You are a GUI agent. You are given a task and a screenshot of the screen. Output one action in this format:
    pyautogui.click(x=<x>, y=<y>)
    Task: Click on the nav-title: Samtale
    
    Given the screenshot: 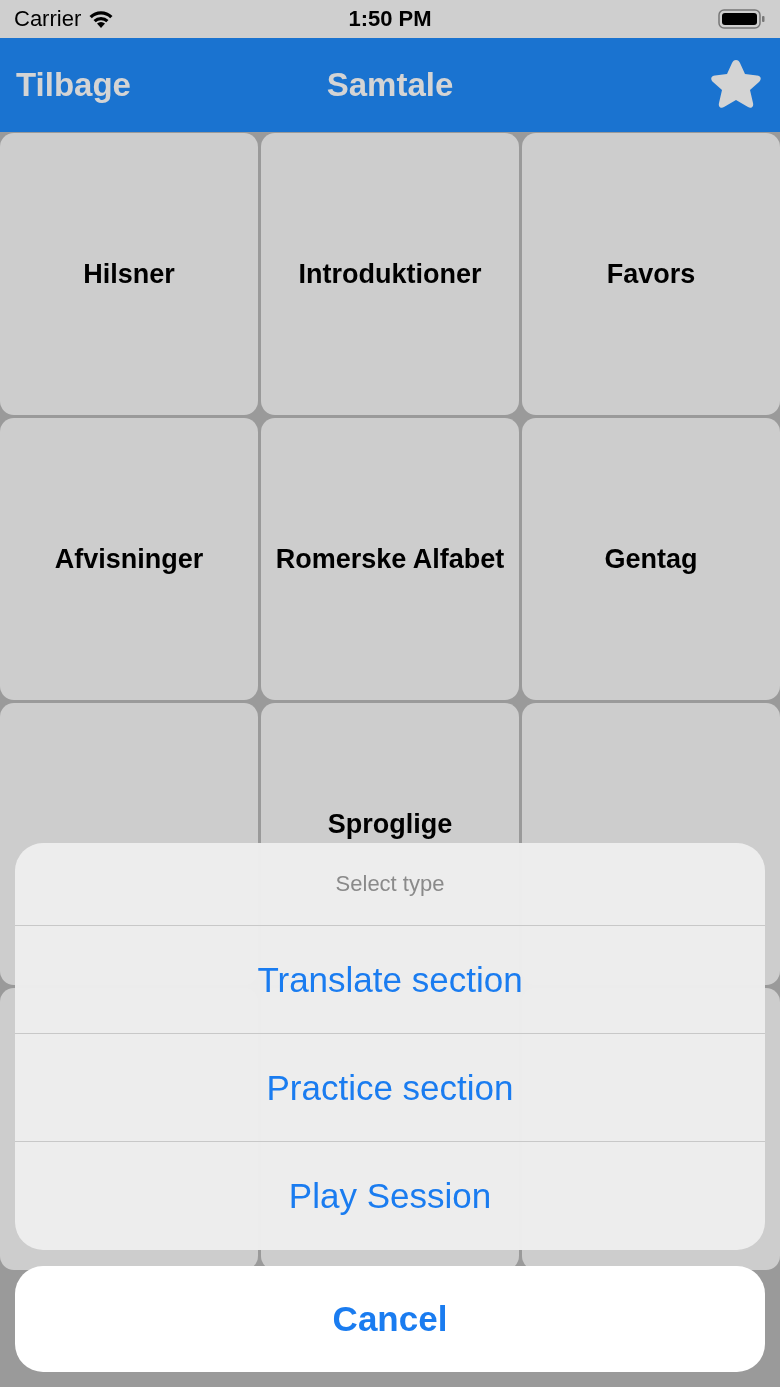 What is the action you would take?
    pyautogui.click(x=390, y=85)
    